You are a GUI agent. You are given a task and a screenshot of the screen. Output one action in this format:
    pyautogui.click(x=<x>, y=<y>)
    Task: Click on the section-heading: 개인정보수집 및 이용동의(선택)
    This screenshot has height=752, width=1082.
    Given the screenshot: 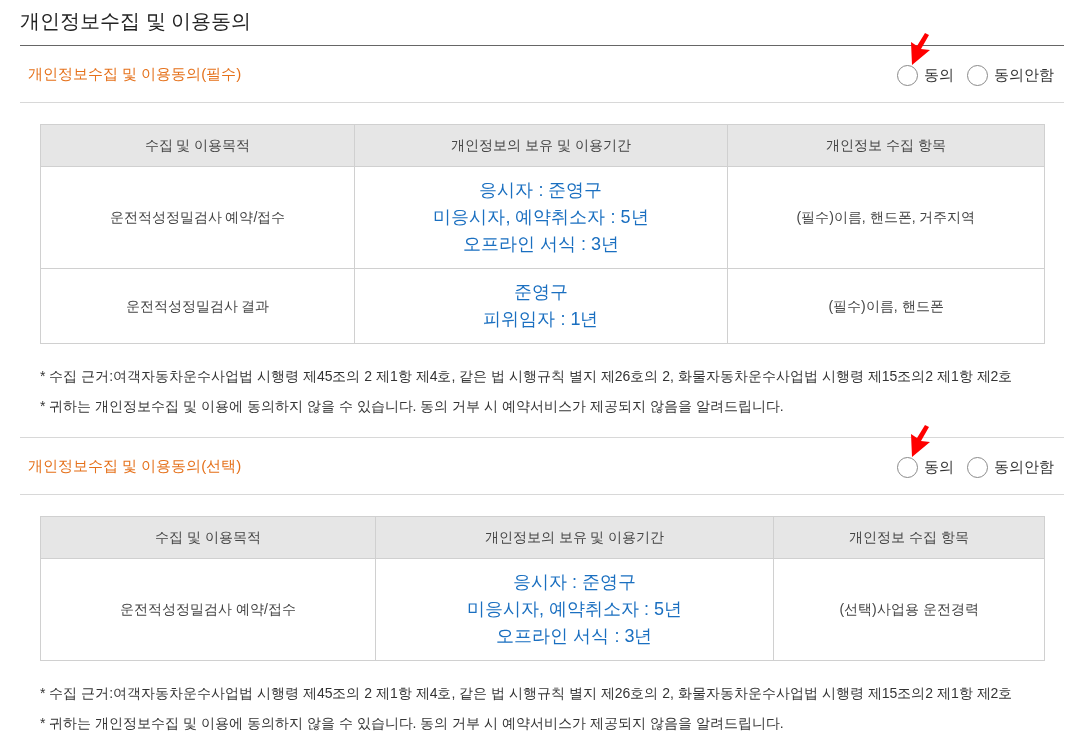 What is the action you would take?
    pyautogui.click(x=135, y=465)
    